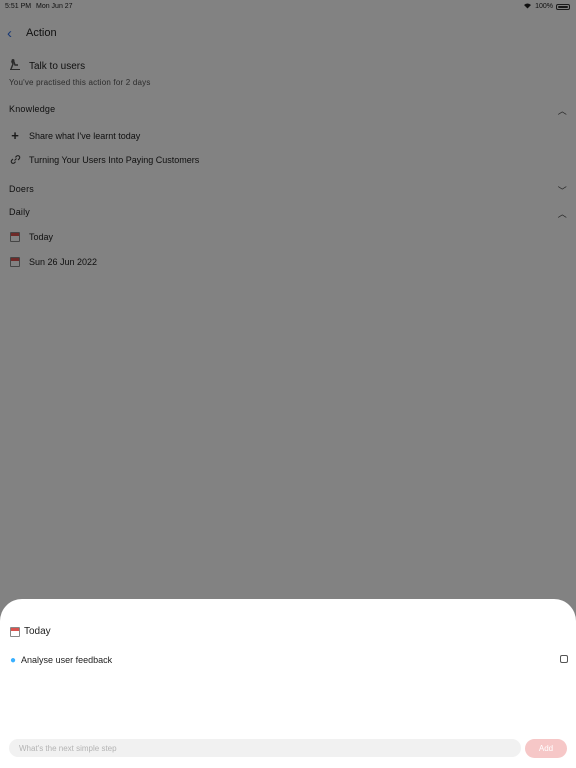  What do you see at coordinates (289, 660) in the screenshot?
I see `step-item: ● Analyse user feedback` at bounding box center [289, 660].